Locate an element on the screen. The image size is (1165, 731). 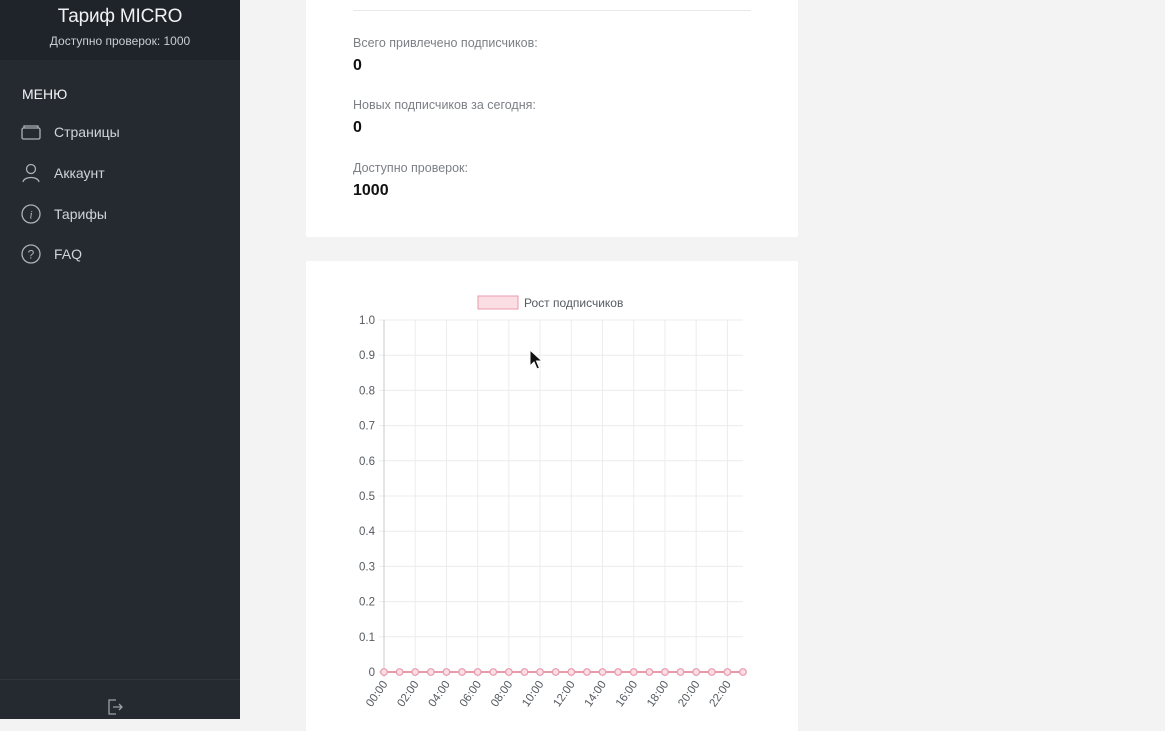
x-tick-label: 00:00 is located at coordinates (377, 694).